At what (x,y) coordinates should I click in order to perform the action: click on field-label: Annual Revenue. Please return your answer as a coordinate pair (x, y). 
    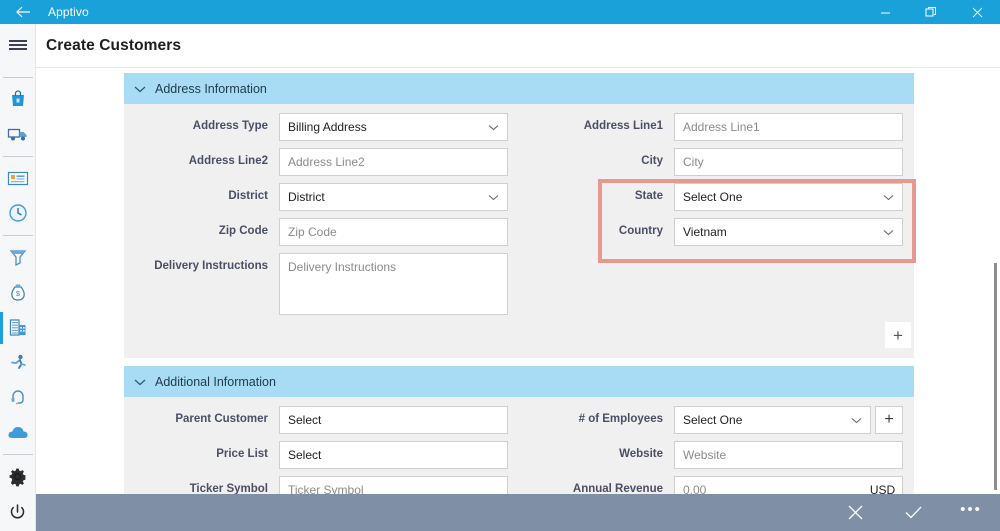
    Looking at the image, I should click on (617, 488).